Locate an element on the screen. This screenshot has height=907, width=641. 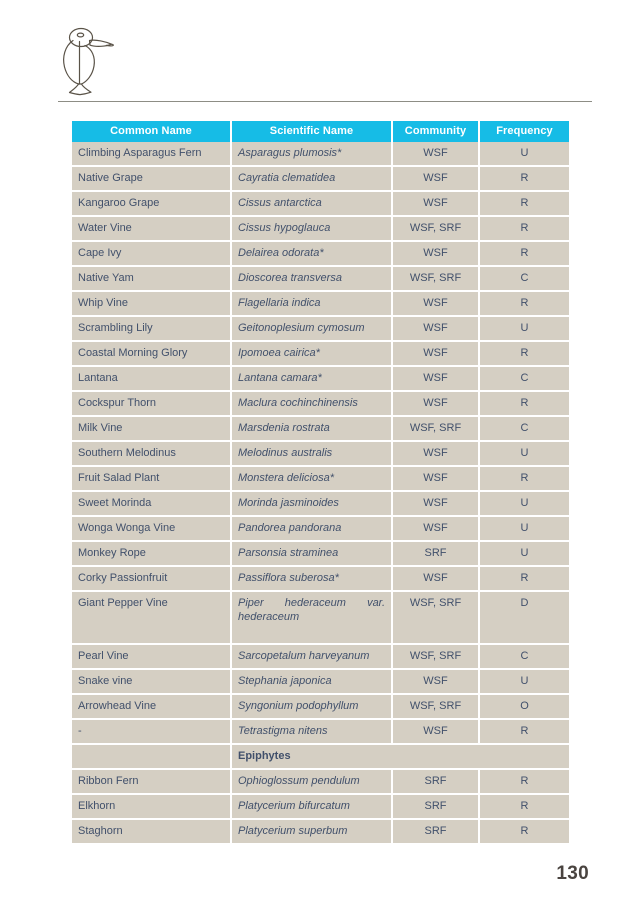
cell-scientific-name: Monstera deliciosa* is located at coordinates (312, 479).